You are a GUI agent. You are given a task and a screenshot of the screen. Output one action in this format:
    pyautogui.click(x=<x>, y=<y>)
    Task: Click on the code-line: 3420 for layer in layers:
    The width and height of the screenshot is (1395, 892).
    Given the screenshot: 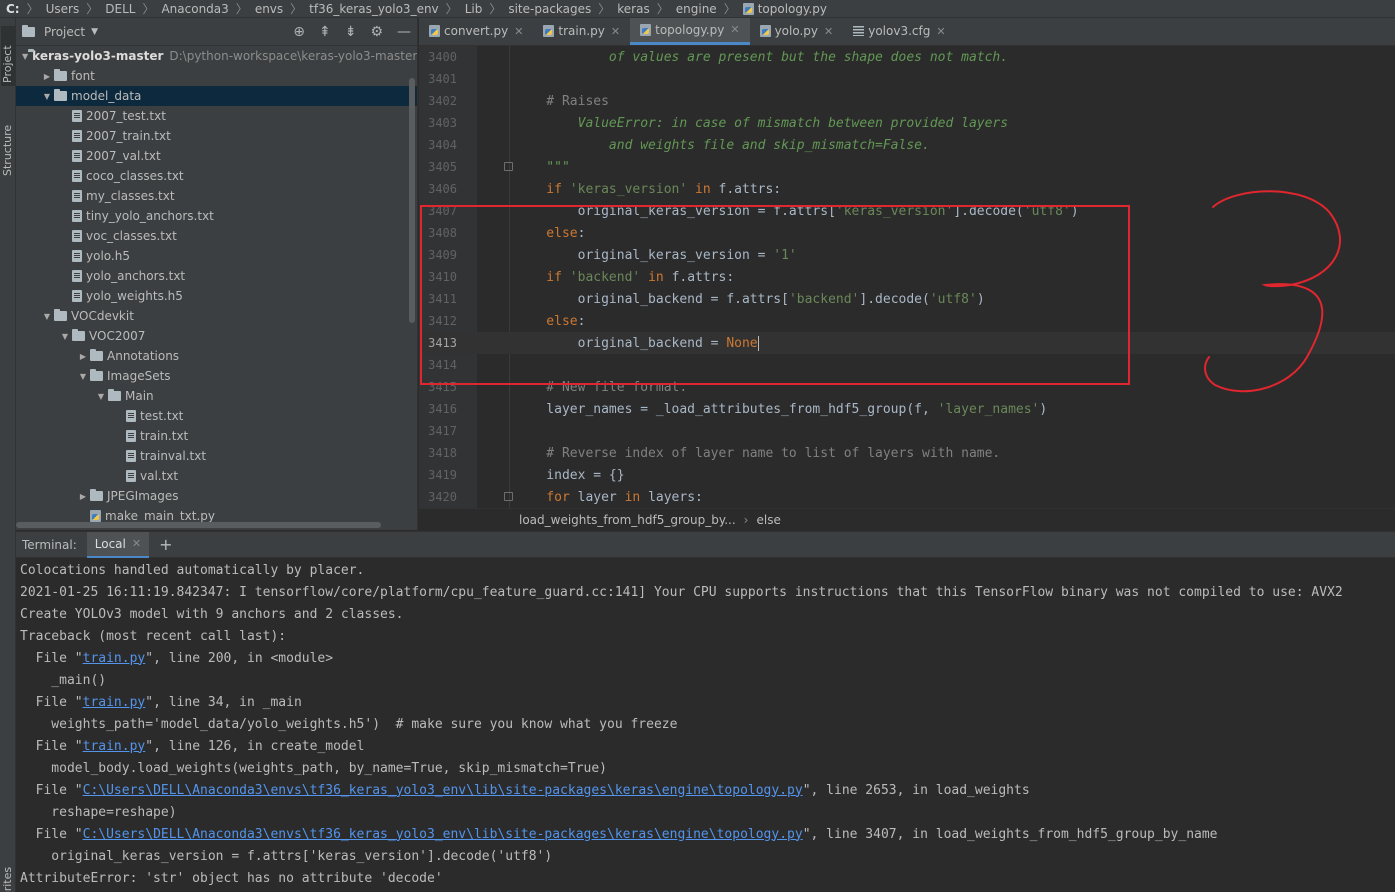 What is the action you would take?
    pyautogui.click(x=907, y=497)
    